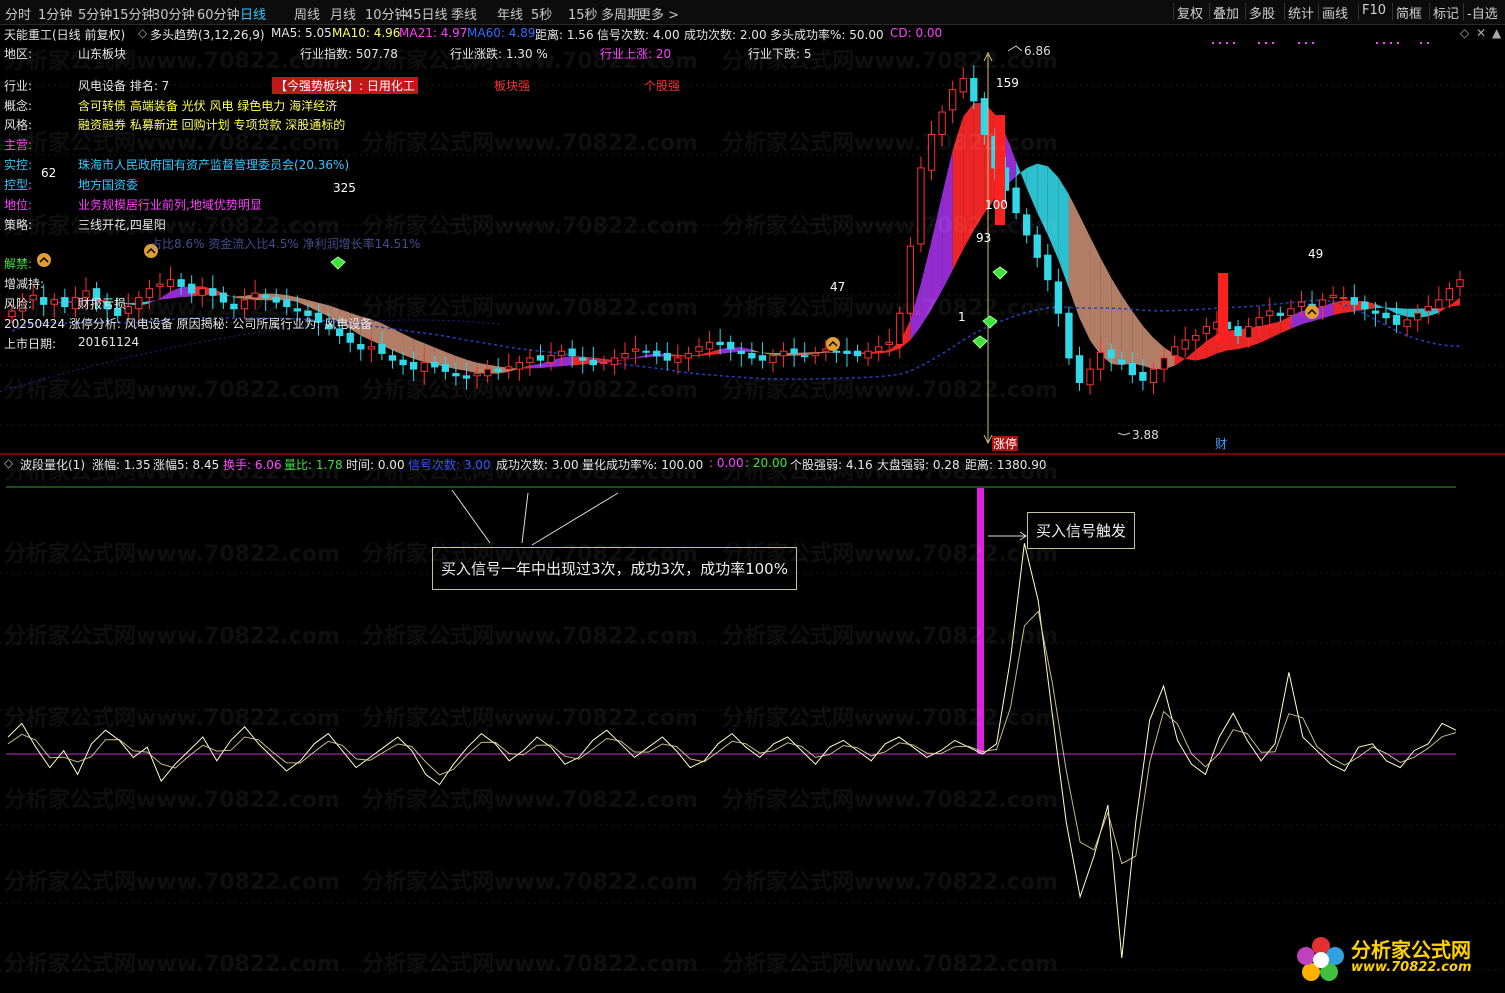  Describe the element at coordinates (512, 85) in the screenshot. I see `sector-strong-label: 板块强` at that location.